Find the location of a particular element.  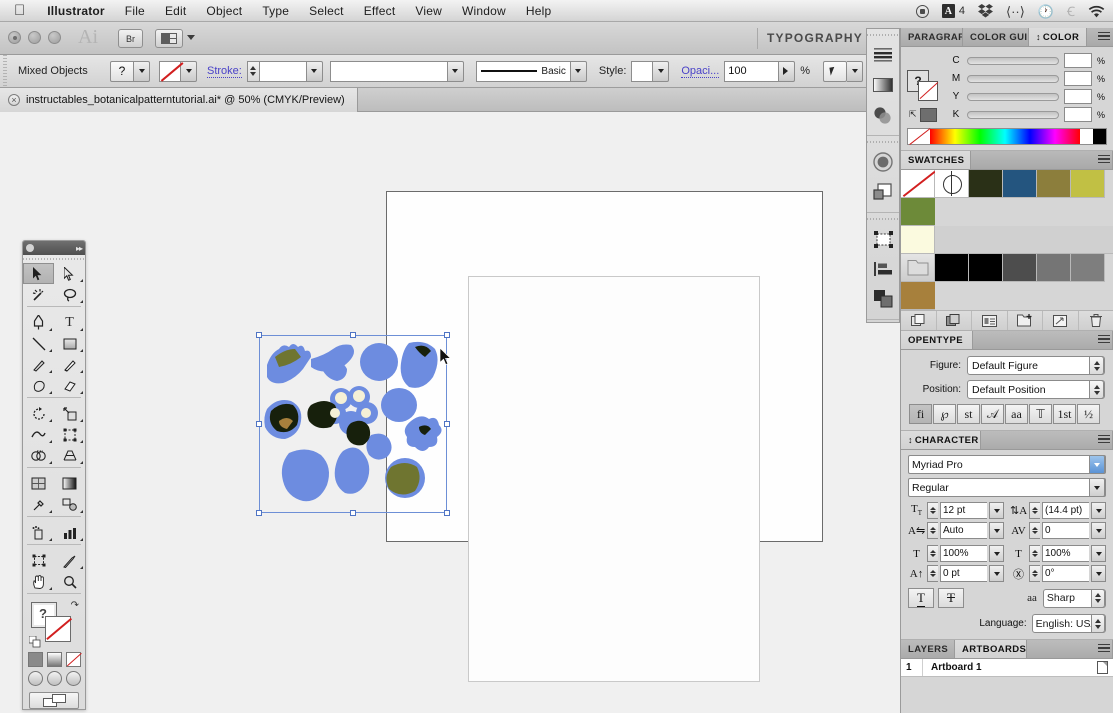

menu-object: Object is located at coordinates (224, 11).